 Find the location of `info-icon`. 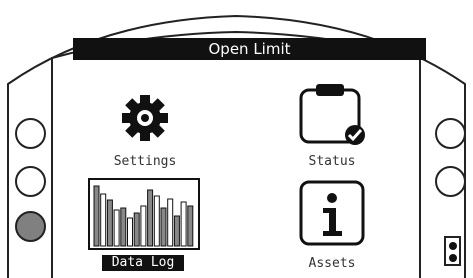

info-icon is located at coordinates (332, 213).